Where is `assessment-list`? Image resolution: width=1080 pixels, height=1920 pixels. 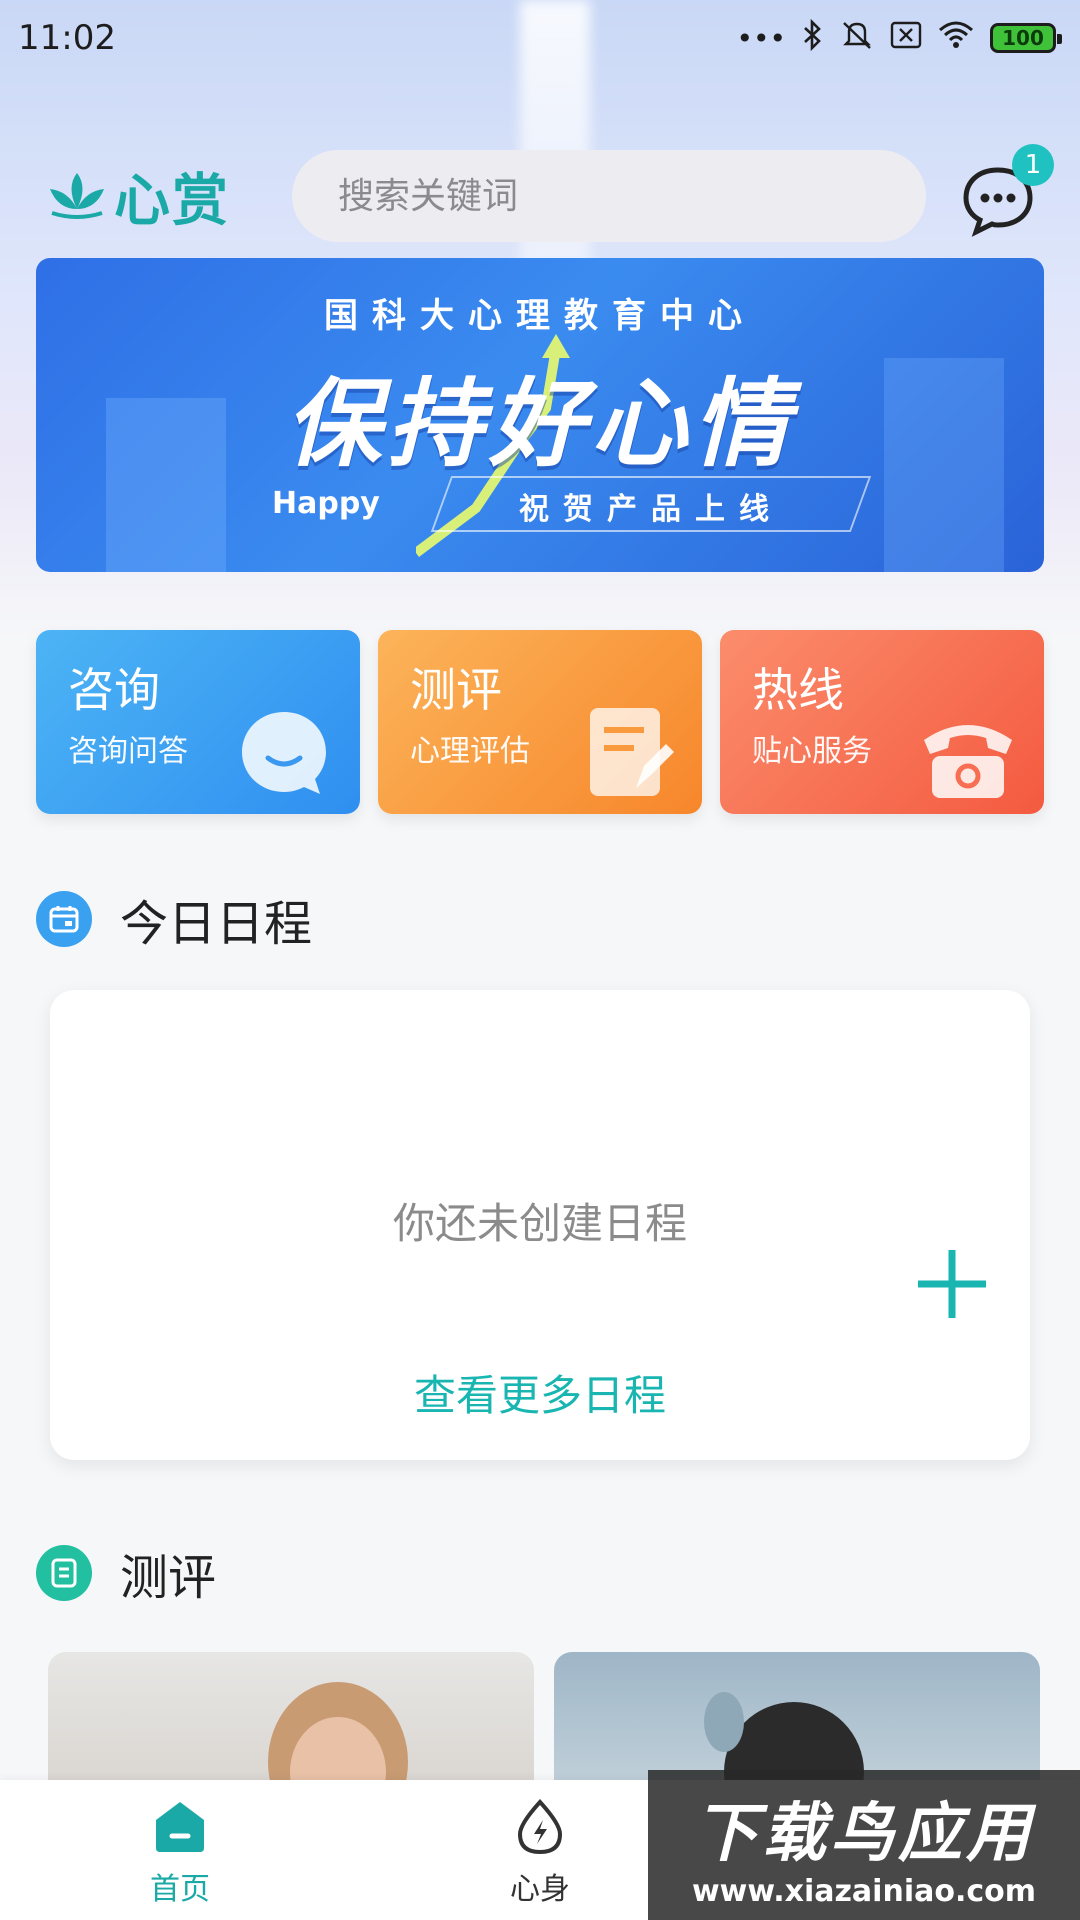 assessment-list is located at coordinates (544, 1727).